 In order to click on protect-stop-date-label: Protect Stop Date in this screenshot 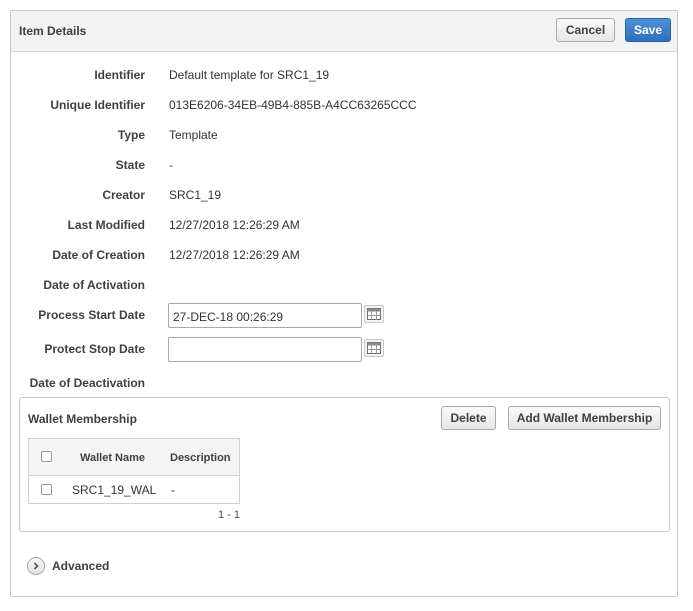, I will do `click(94, 349)`.